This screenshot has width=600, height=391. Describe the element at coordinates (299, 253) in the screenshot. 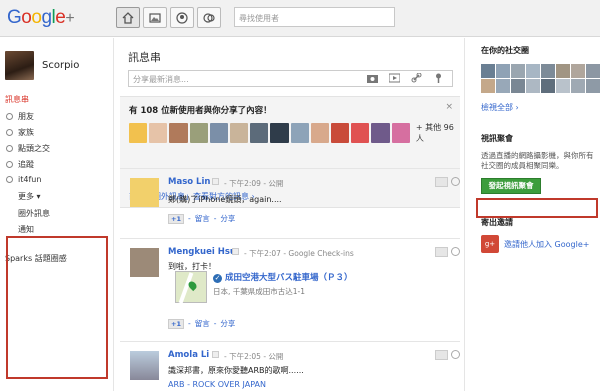

I see `post-meta: - 下午2:07 - Google Check-ins` at that location.